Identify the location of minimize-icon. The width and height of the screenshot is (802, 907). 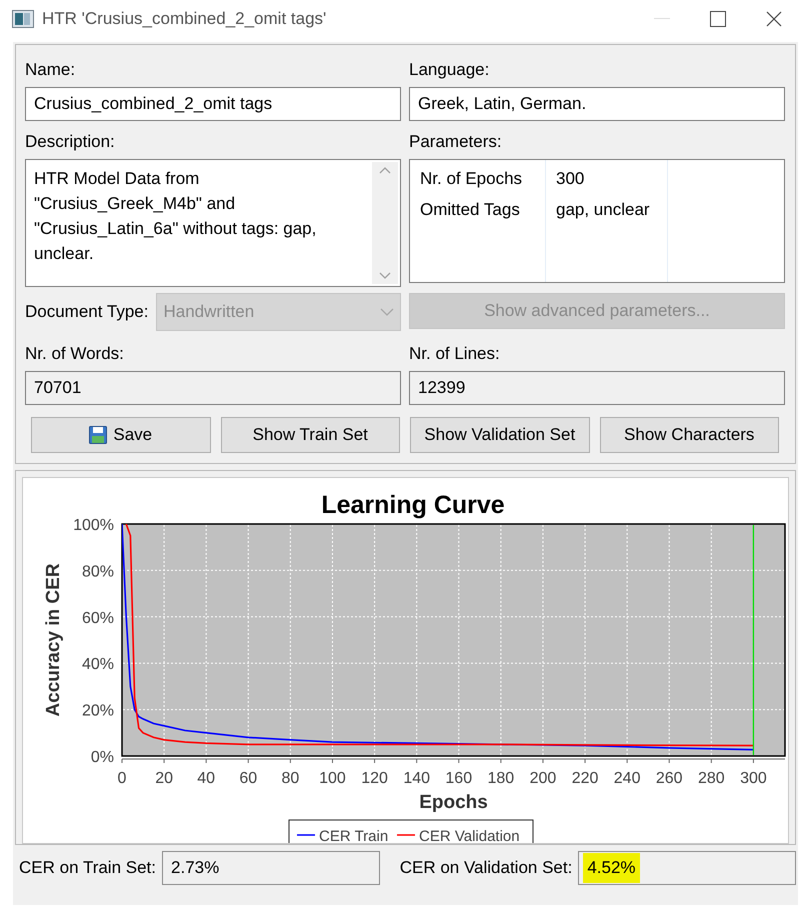
(662, 19).